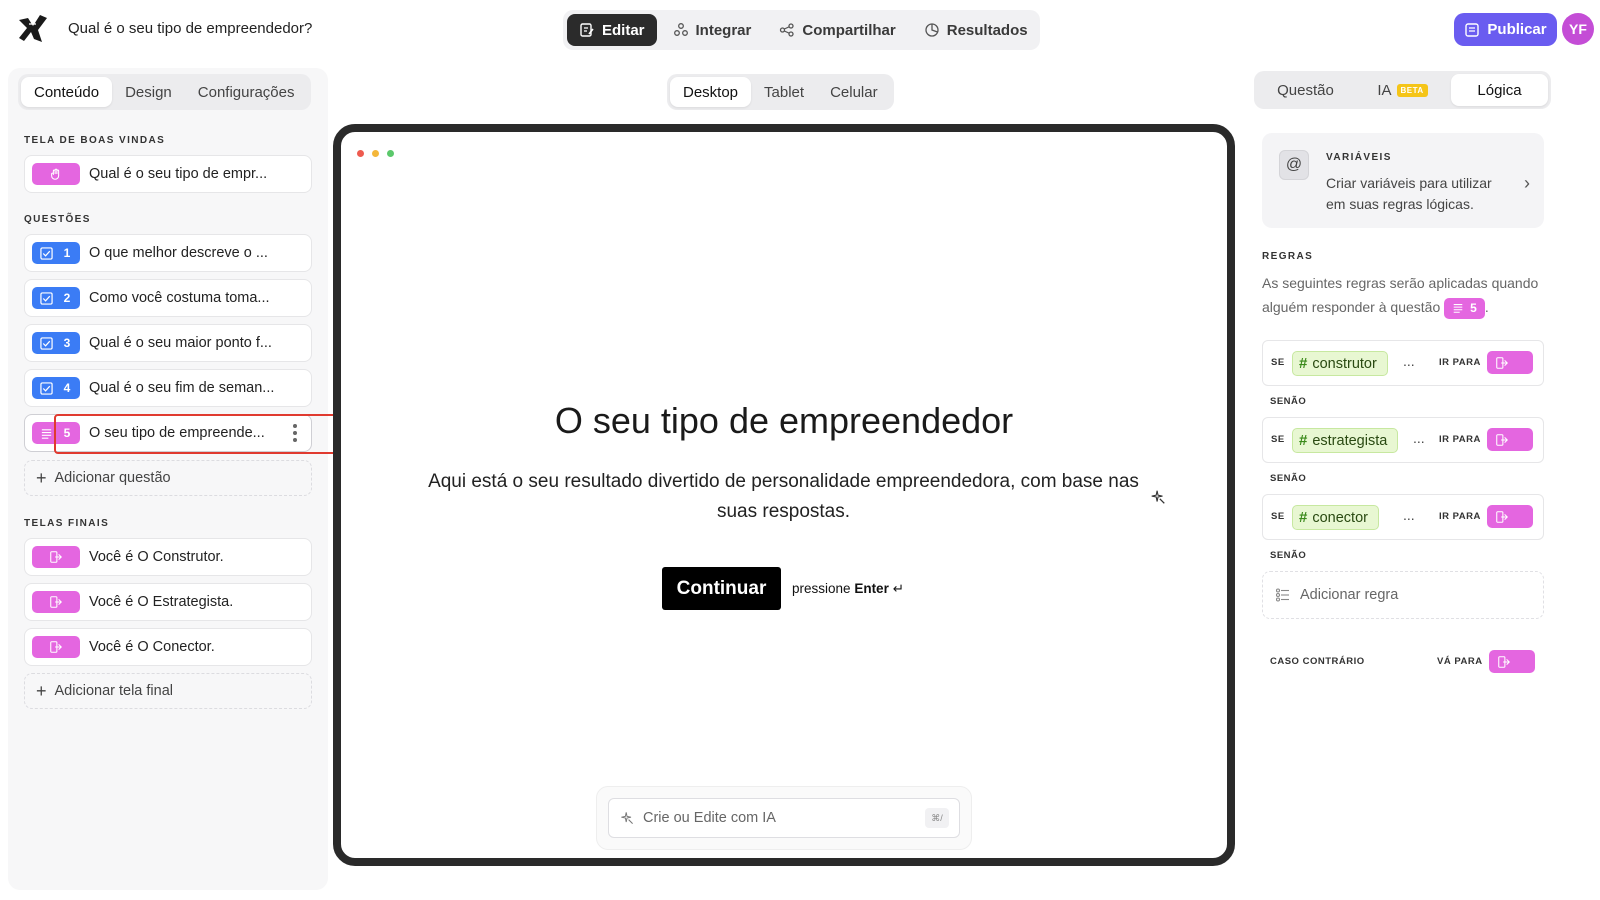  What do you see at coordinates (1294, 165) in the screenshot?
I see `at-sign-icon: @` at bounding box center [1294, 165].